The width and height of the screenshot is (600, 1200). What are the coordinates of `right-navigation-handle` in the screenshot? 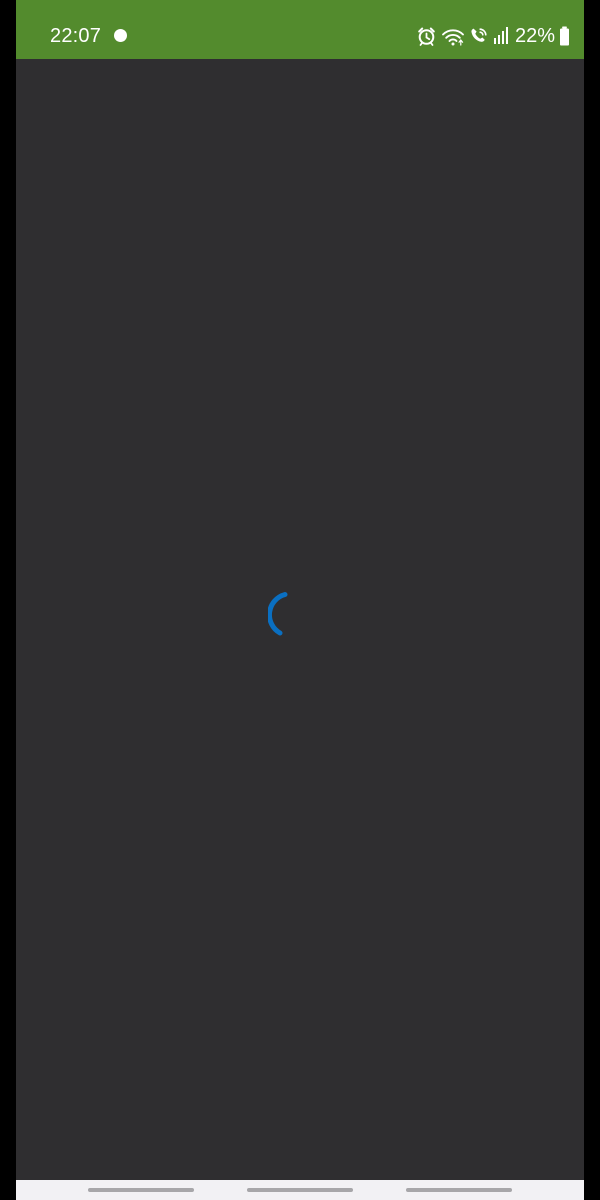 It's located at (459, 1190).